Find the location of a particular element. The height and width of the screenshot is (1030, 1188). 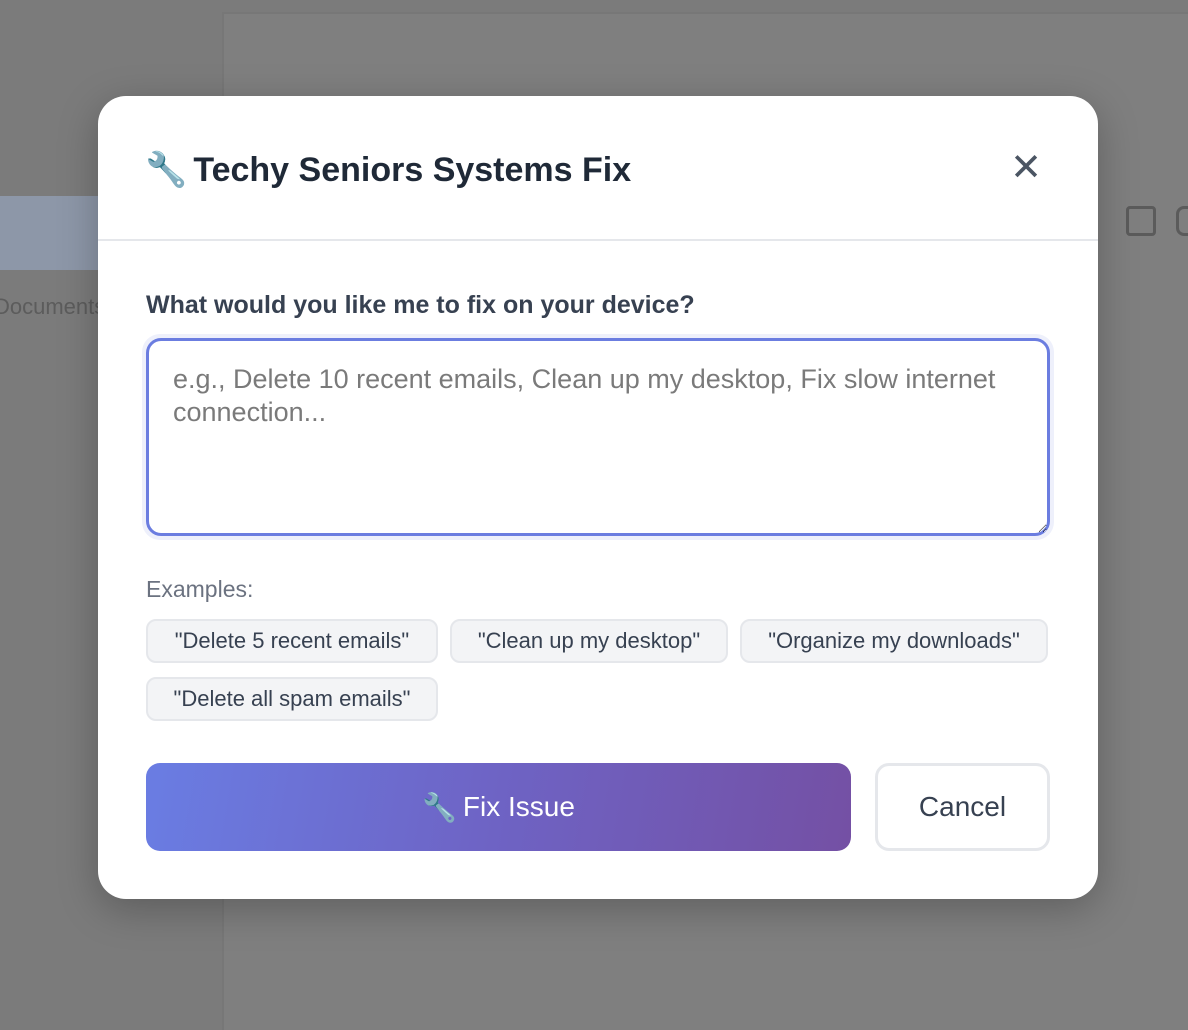

dialog-title-text: Techy Seniors Systems Fix is located at coordinates (412, 170).